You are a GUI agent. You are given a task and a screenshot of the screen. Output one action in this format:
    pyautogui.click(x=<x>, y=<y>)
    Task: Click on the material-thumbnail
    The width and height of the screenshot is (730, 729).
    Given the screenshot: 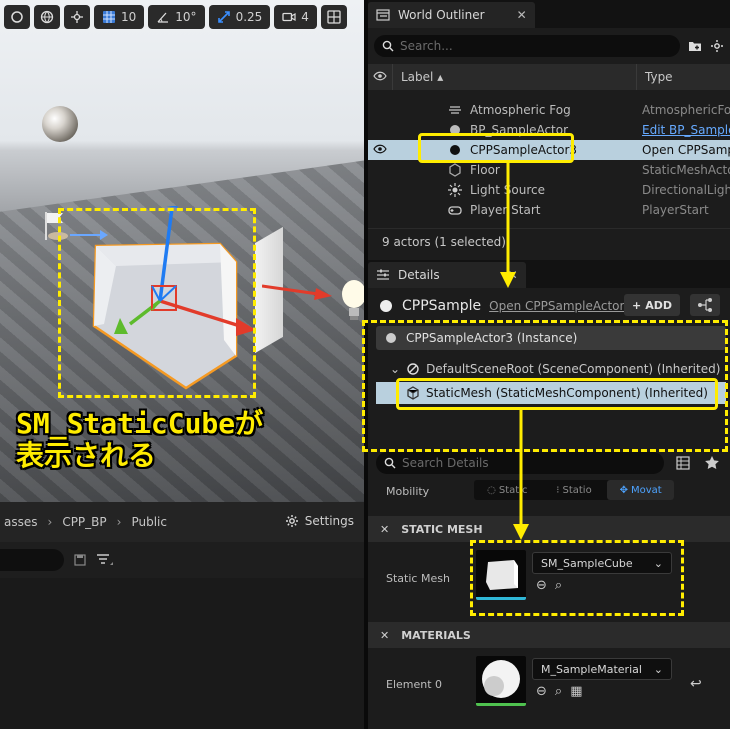 What is the action you would take?
    pyautogui.click(x=501, y=681)
    